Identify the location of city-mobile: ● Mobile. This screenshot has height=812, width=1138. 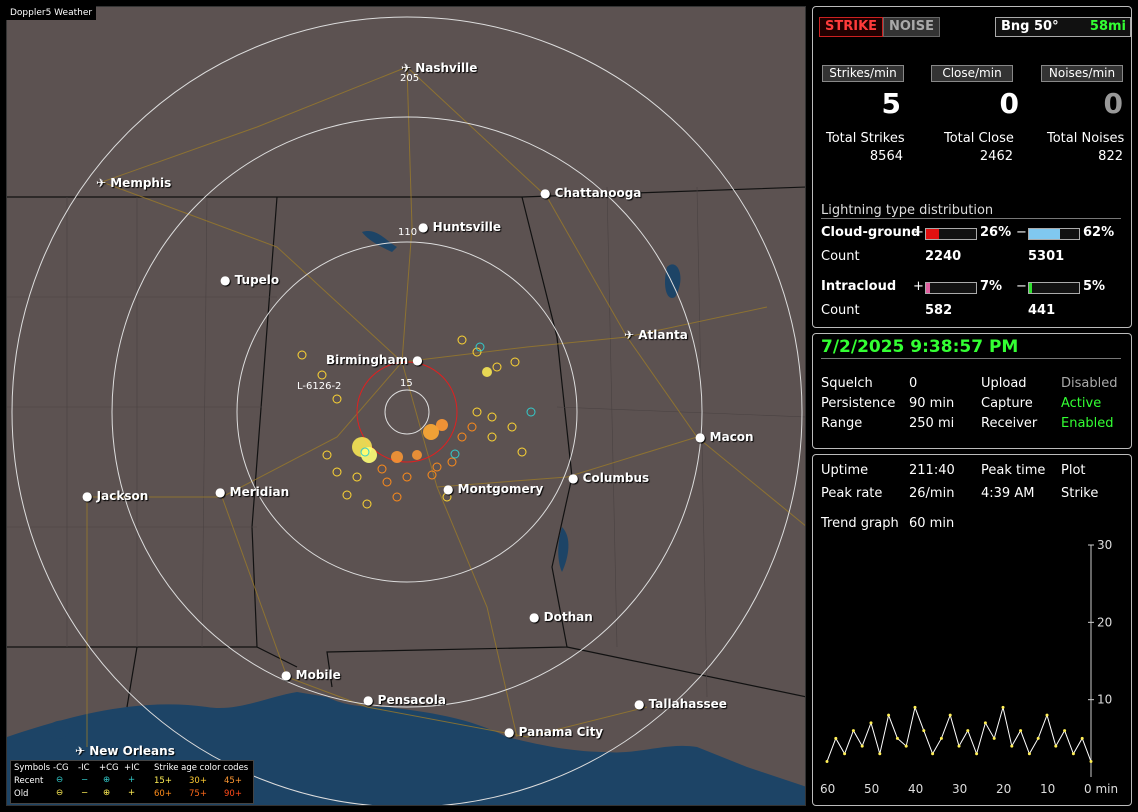
(311, 675).